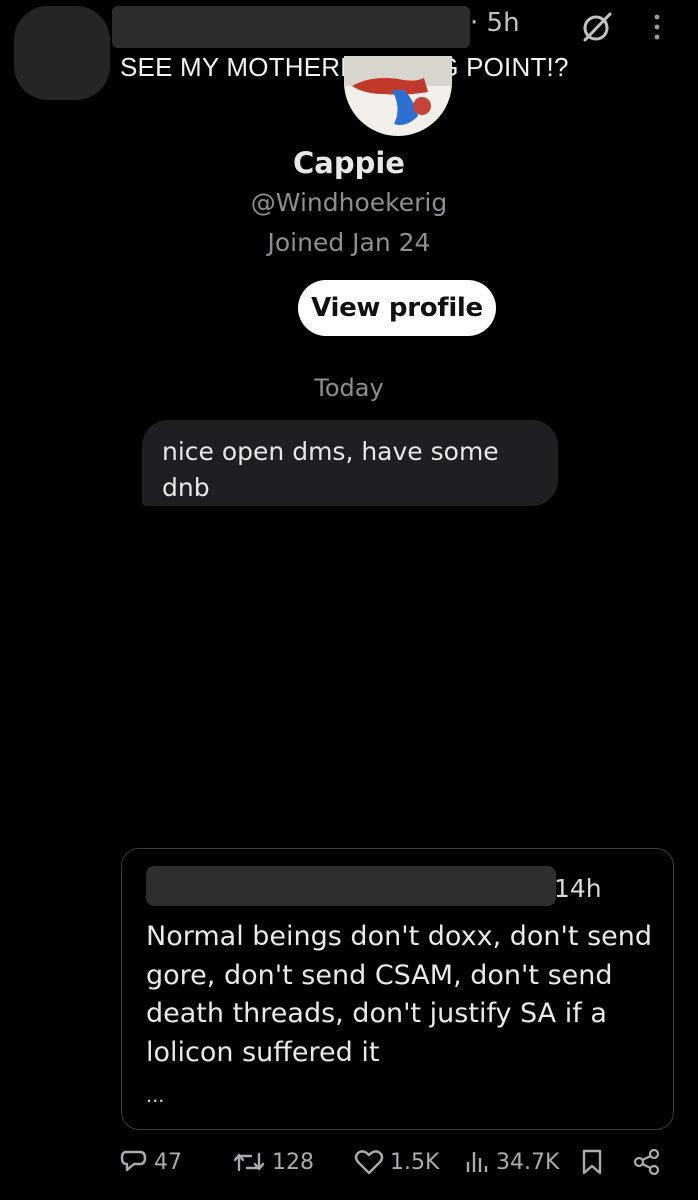  I want to click on redacted-quote-author, so click(351, 886).